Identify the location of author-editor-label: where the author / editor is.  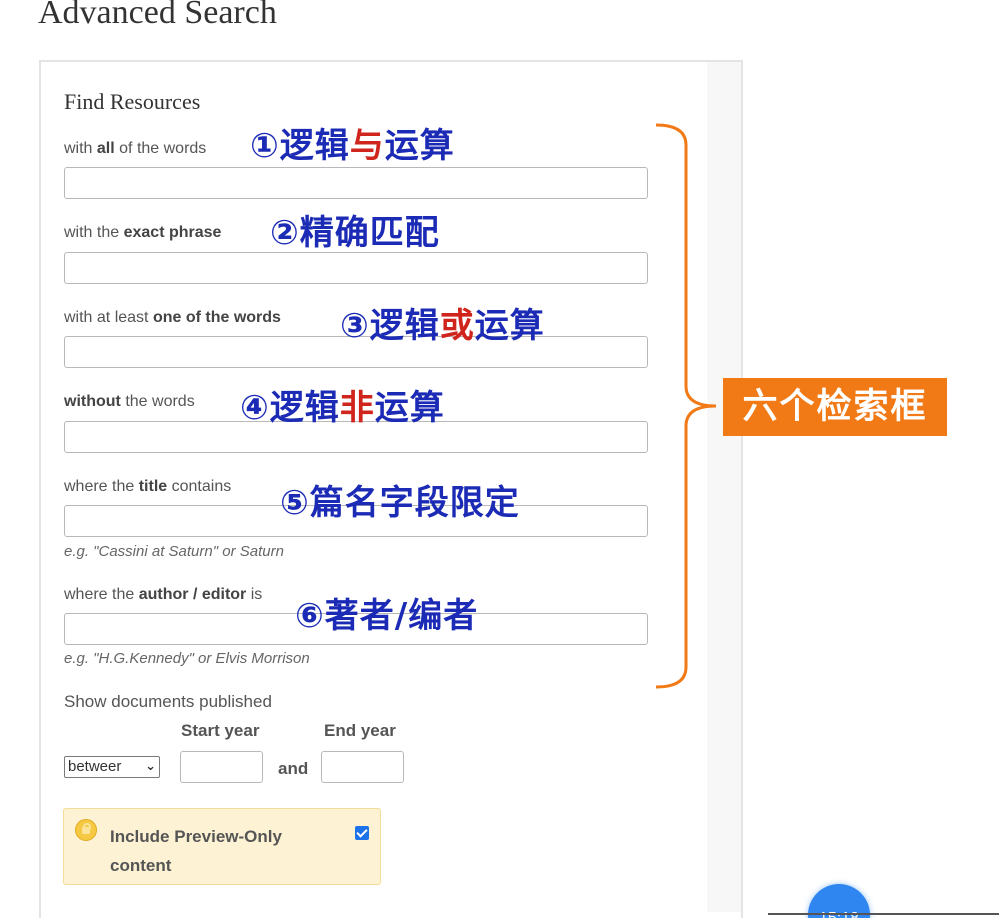
(163, 594).